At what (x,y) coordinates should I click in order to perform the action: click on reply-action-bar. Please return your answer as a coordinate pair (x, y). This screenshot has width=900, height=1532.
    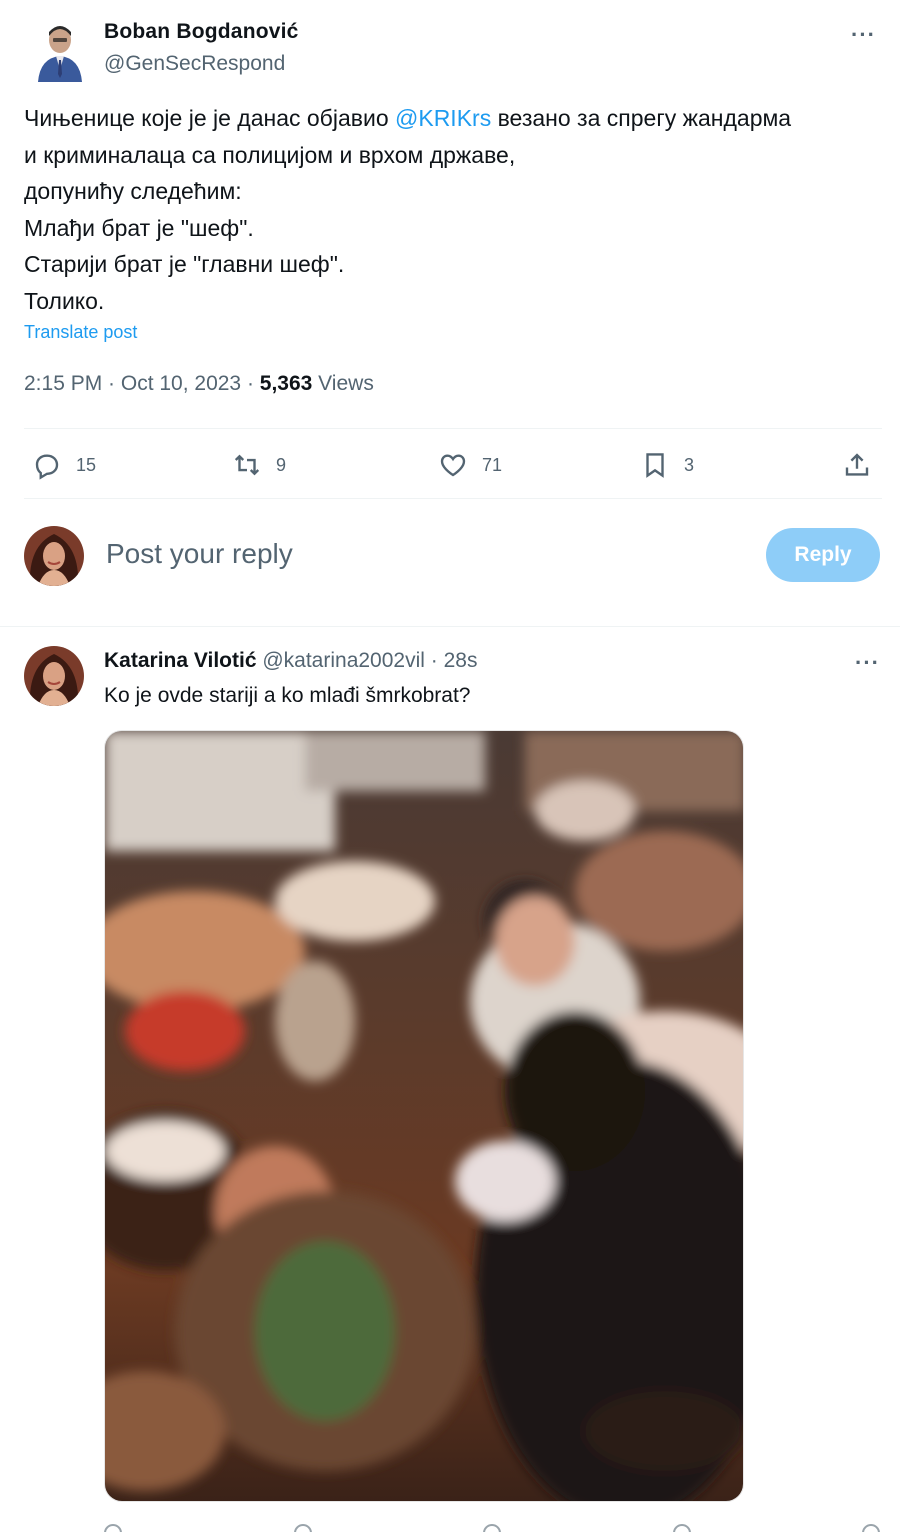
    Looking at the image, I should click on (492, 1527).